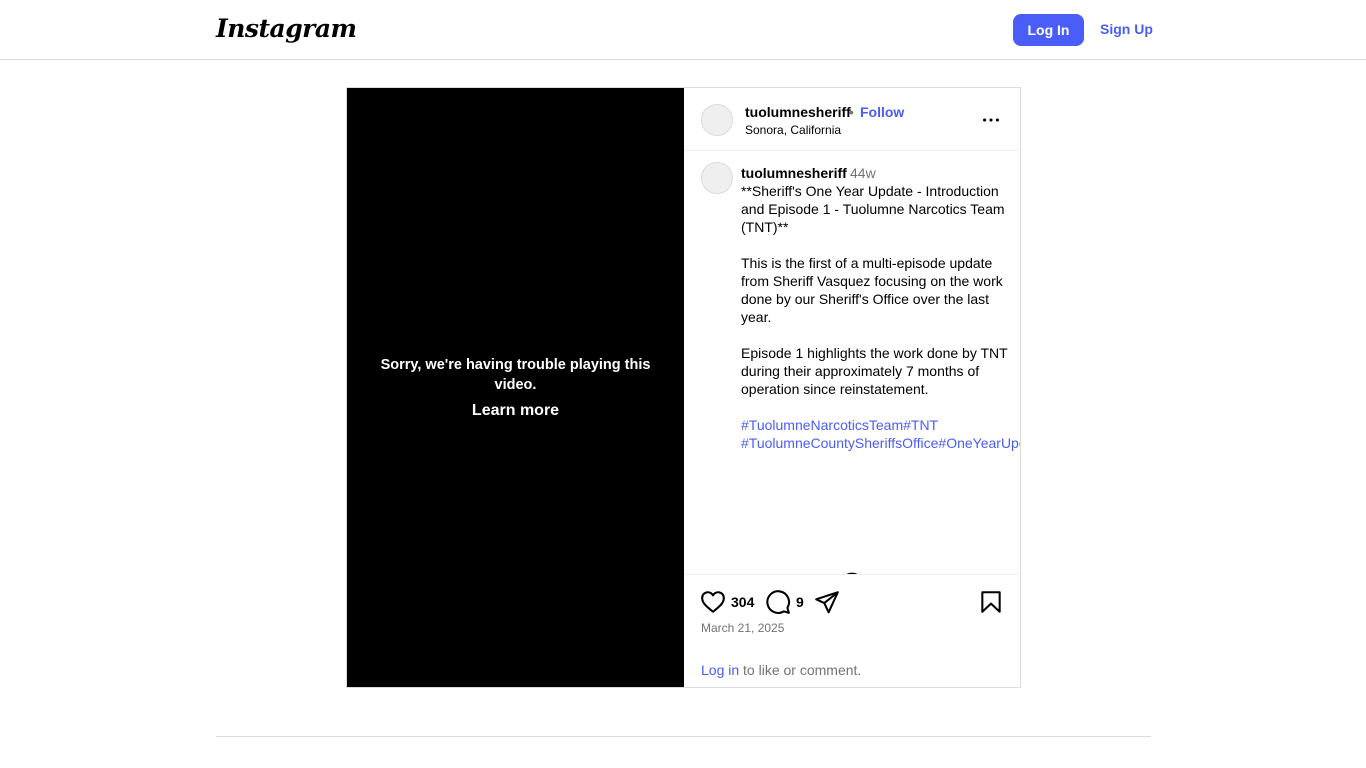  Describe the element at coordinates (991, 120) in the screenshot. I see `more-horizontal-icon` at that location.